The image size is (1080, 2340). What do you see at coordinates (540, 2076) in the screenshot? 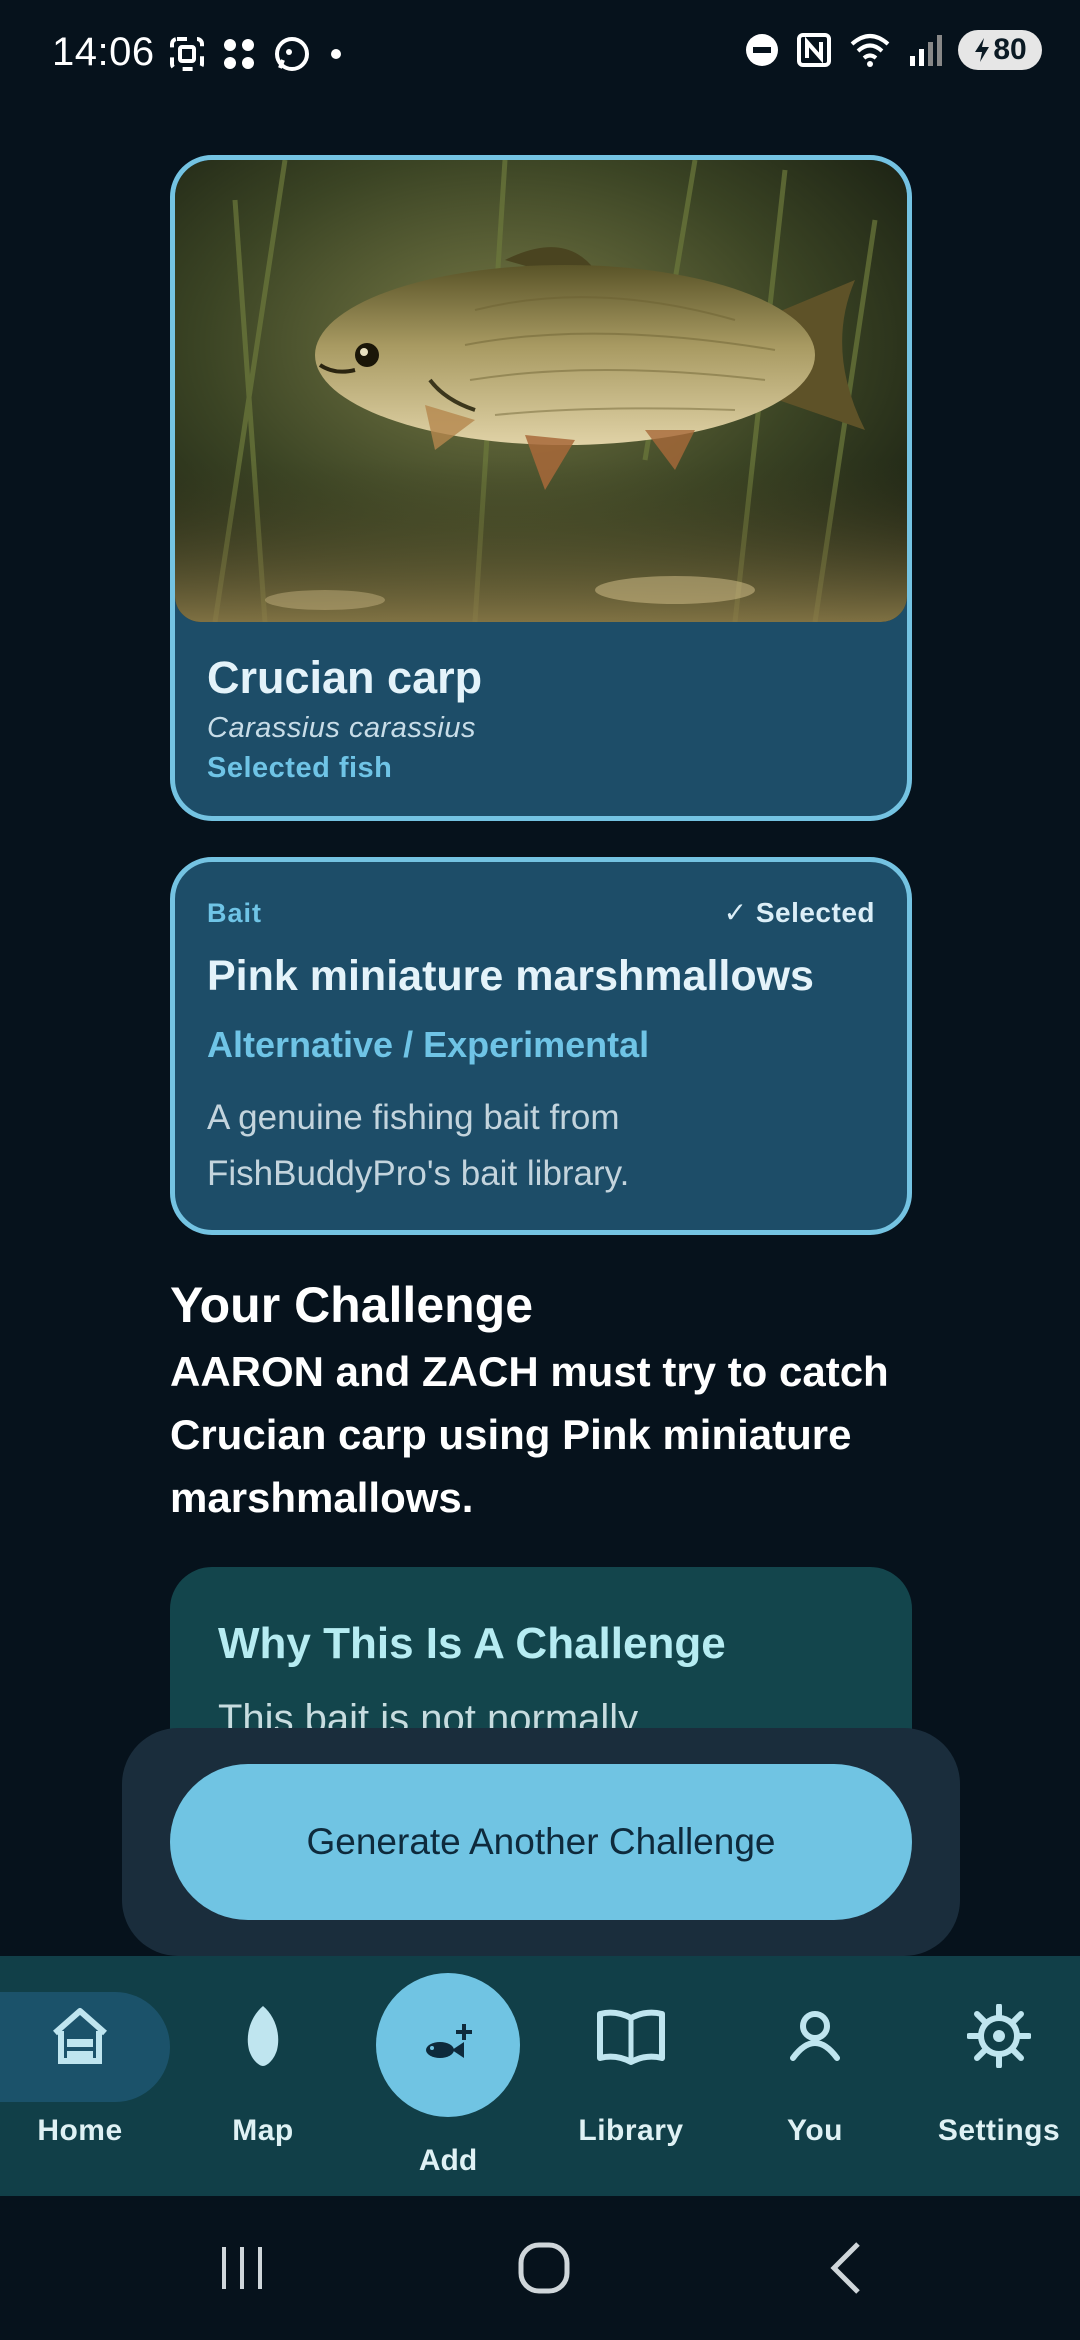
I see `bottom-navigation: Home Map Add Library You Settings` at bounding box center [540, 2076].